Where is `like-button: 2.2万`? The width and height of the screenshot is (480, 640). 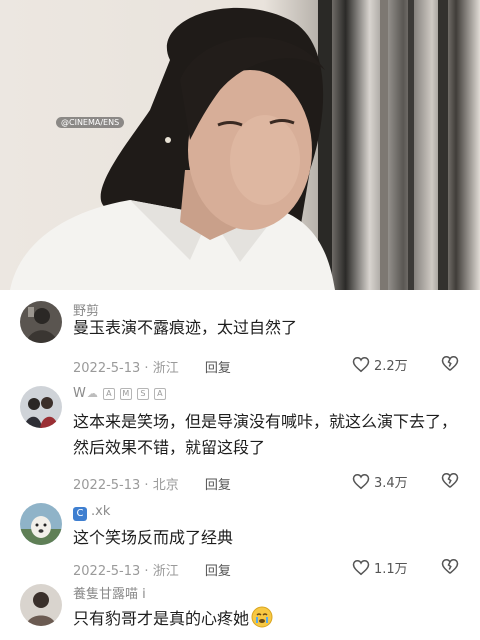
like-button: 2.2万 is located at coordinates (380, 364).